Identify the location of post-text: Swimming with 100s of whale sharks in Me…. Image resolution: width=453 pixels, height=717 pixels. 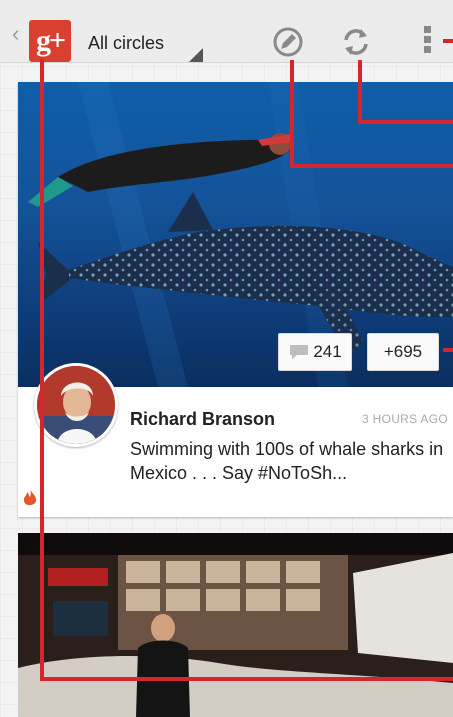
(290, 461).